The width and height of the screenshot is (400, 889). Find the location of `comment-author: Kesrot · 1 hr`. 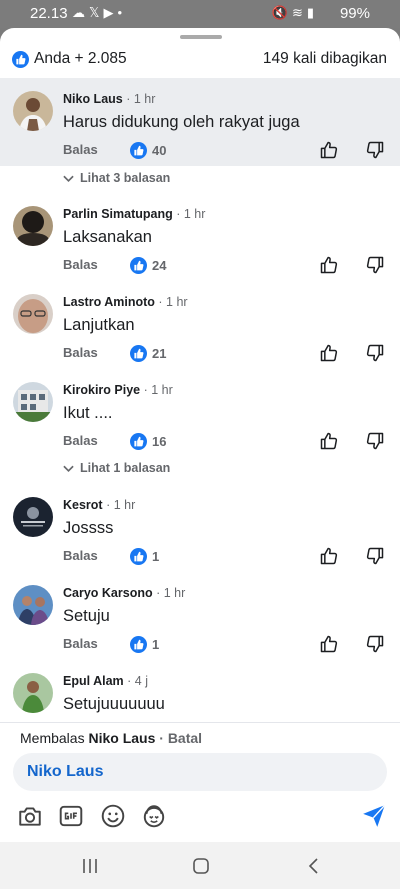

comment-author: Kesrot · 1 hr is located at coordinates (99, 505).